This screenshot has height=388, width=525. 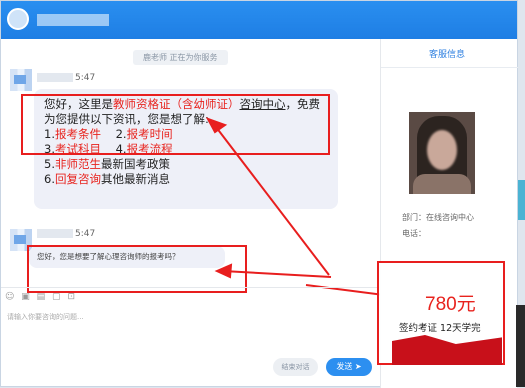 What do you see at coordinates (56, 297) in the screenshot?
I see `screenshot-icon: ▢` at bounding box center [56, 297].